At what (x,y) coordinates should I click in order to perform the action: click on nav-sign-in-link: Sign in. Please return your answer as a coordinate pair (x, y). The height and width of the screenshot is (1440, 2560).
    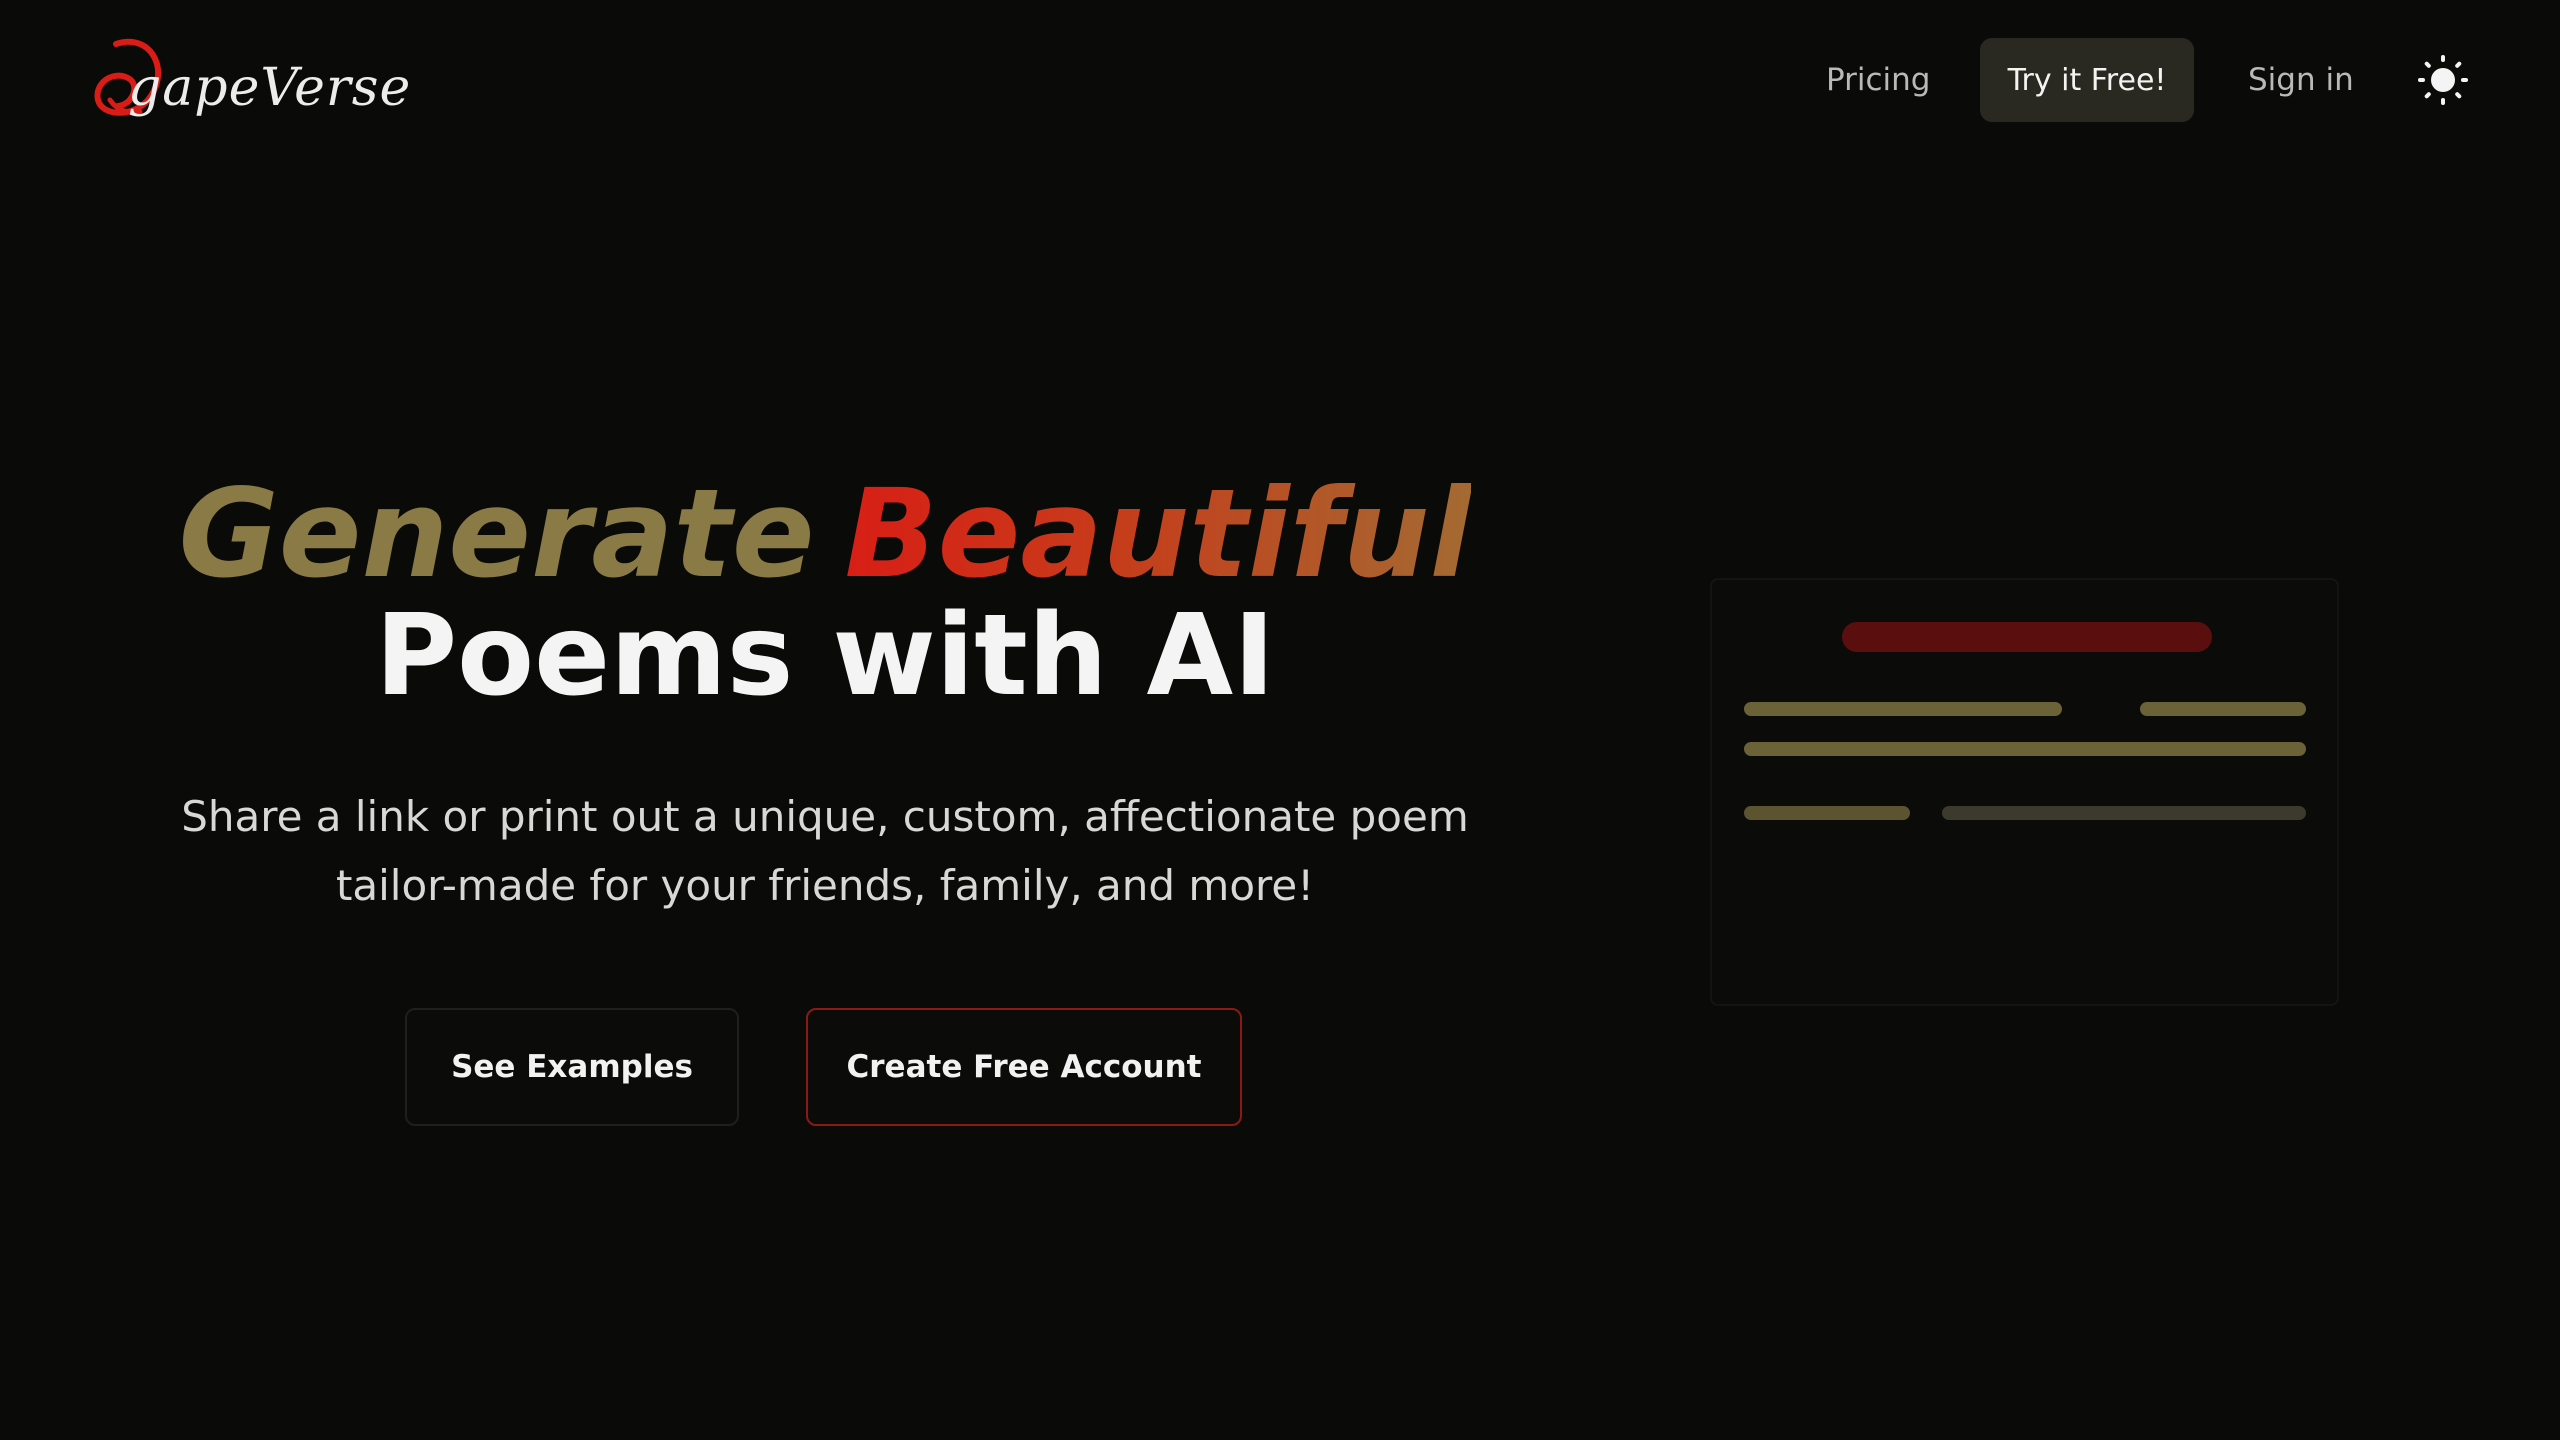
    Looking at the image, I should click on (2301, 80).